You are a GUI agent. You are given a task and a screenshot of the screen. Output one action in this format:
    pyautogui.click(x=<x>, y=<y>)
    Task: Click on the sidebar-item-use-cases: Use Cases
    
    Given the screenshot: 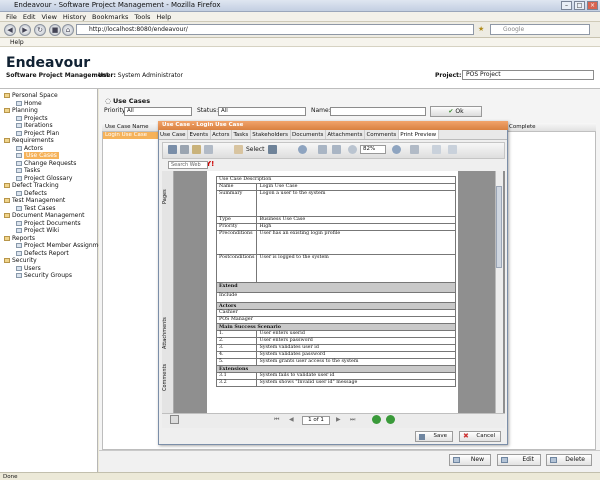 What is the action you would take?
    pyautogui.click(x=37, y=156)
    